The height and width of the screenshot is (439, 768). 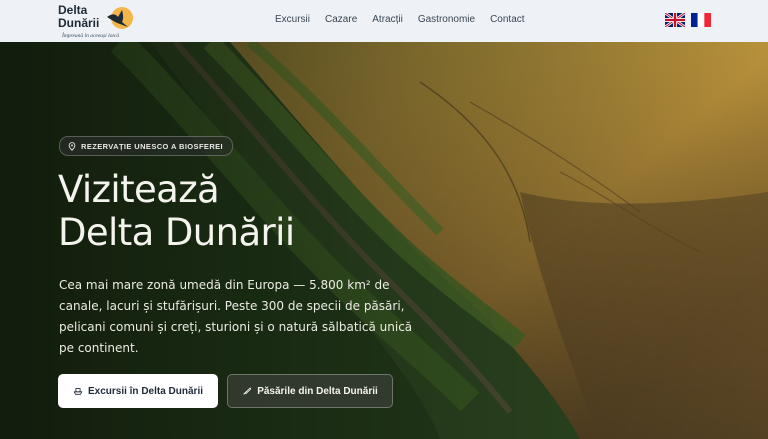 What do you see at coordinates (72, 146) in the screenshot?
I see `location-pin-icon` at bounding box center [72, 146].